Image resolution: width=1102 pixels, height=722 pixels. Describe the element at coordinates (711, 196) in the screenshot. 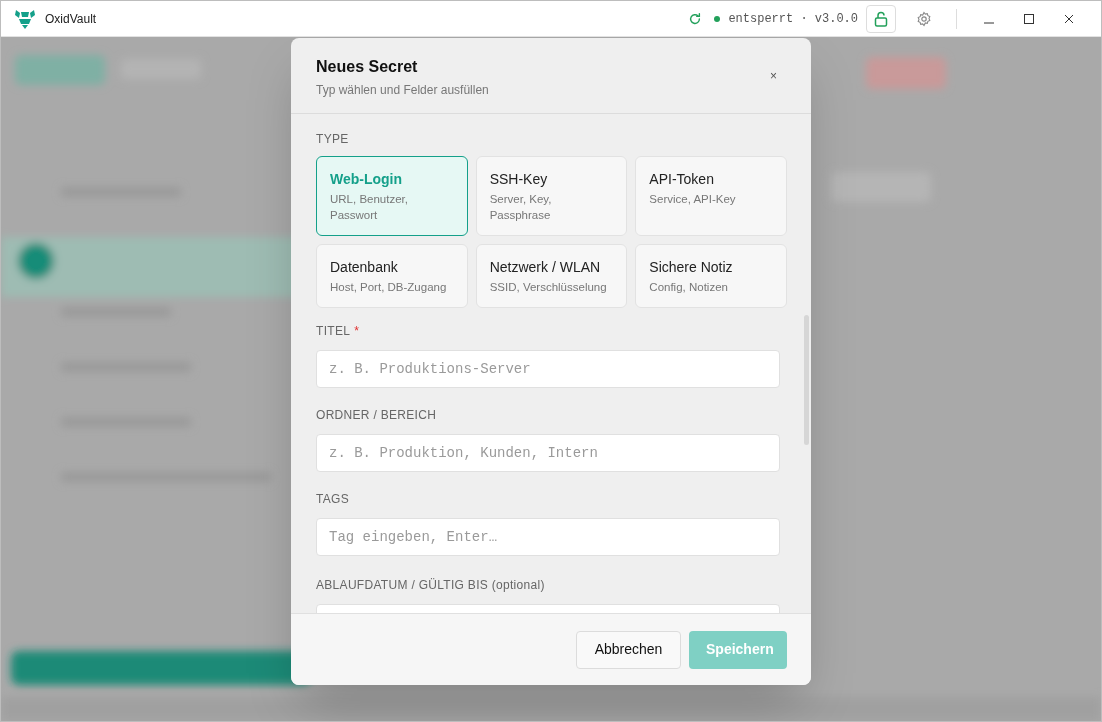

I see `type-option: API-Token Service, API-Key` at that location.